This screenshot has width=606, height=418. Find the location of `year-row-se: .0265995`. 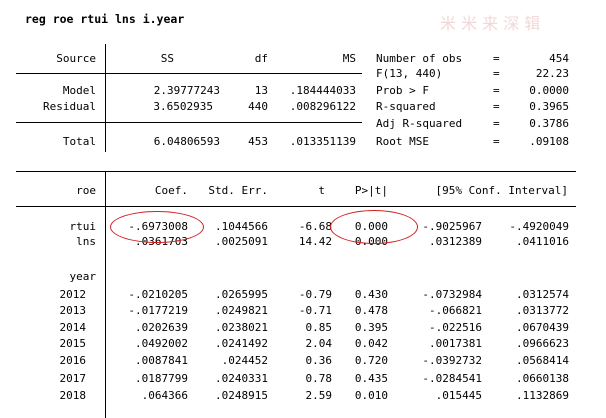

year-row-se: .0265995 is located at coordinates (241, 294).